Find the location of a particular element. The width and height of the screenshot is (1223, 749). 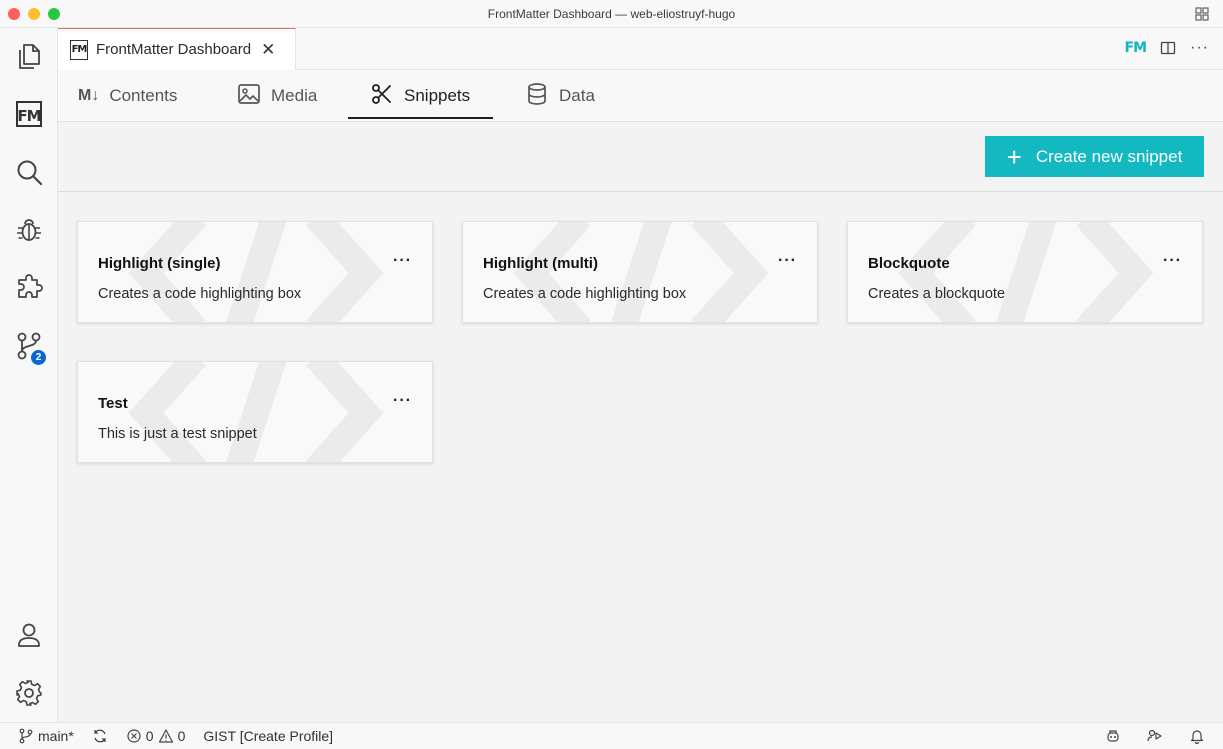

snippet-description: This is just a test snippet is located at coordinates (177, 434).